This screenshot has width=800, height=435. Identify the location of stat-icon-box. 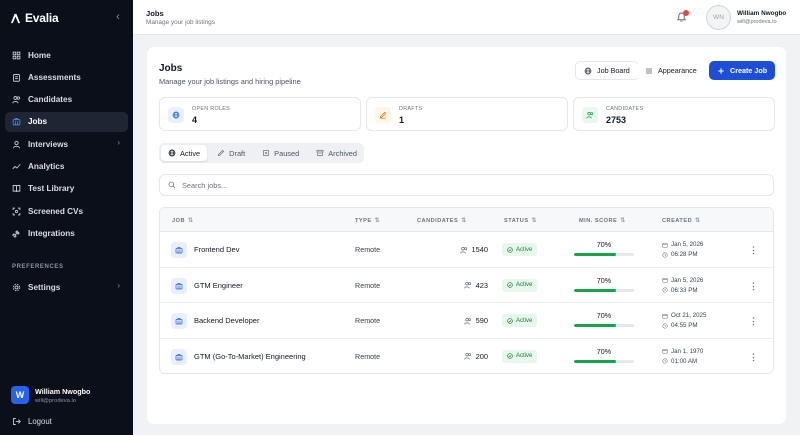
(590, 115).